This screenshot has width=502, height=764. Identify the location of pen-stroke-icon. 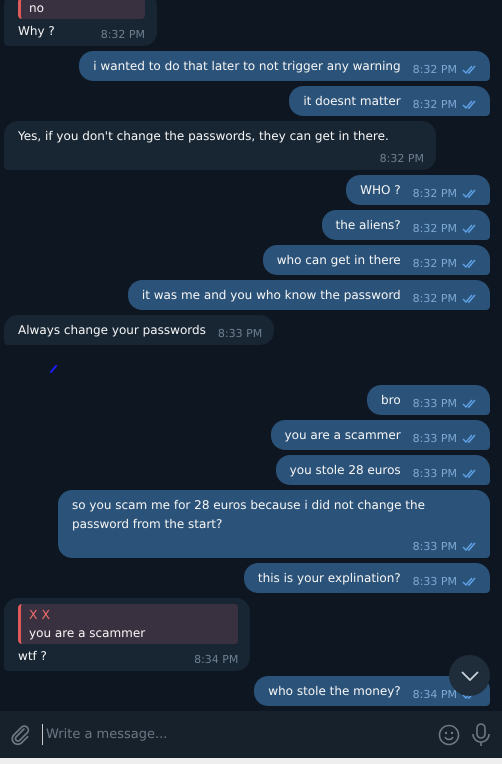
(54, 368).